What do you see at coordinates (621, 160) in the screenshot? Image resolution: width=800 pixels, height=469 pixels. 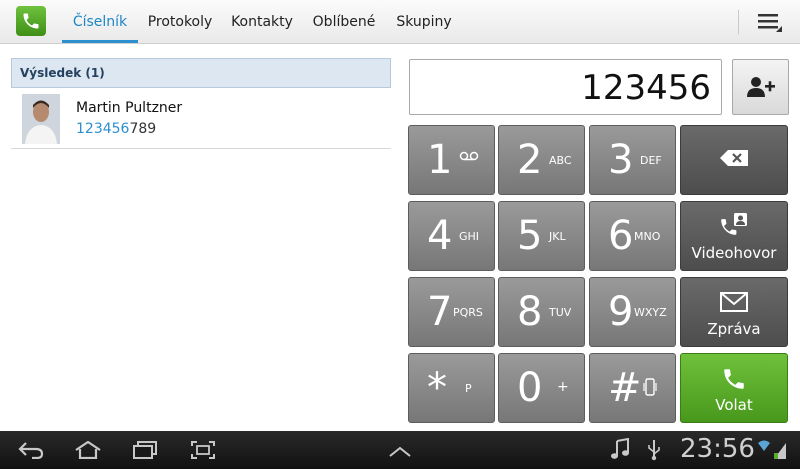 I see `key-digit: 3` at bounding box center [621, 160].